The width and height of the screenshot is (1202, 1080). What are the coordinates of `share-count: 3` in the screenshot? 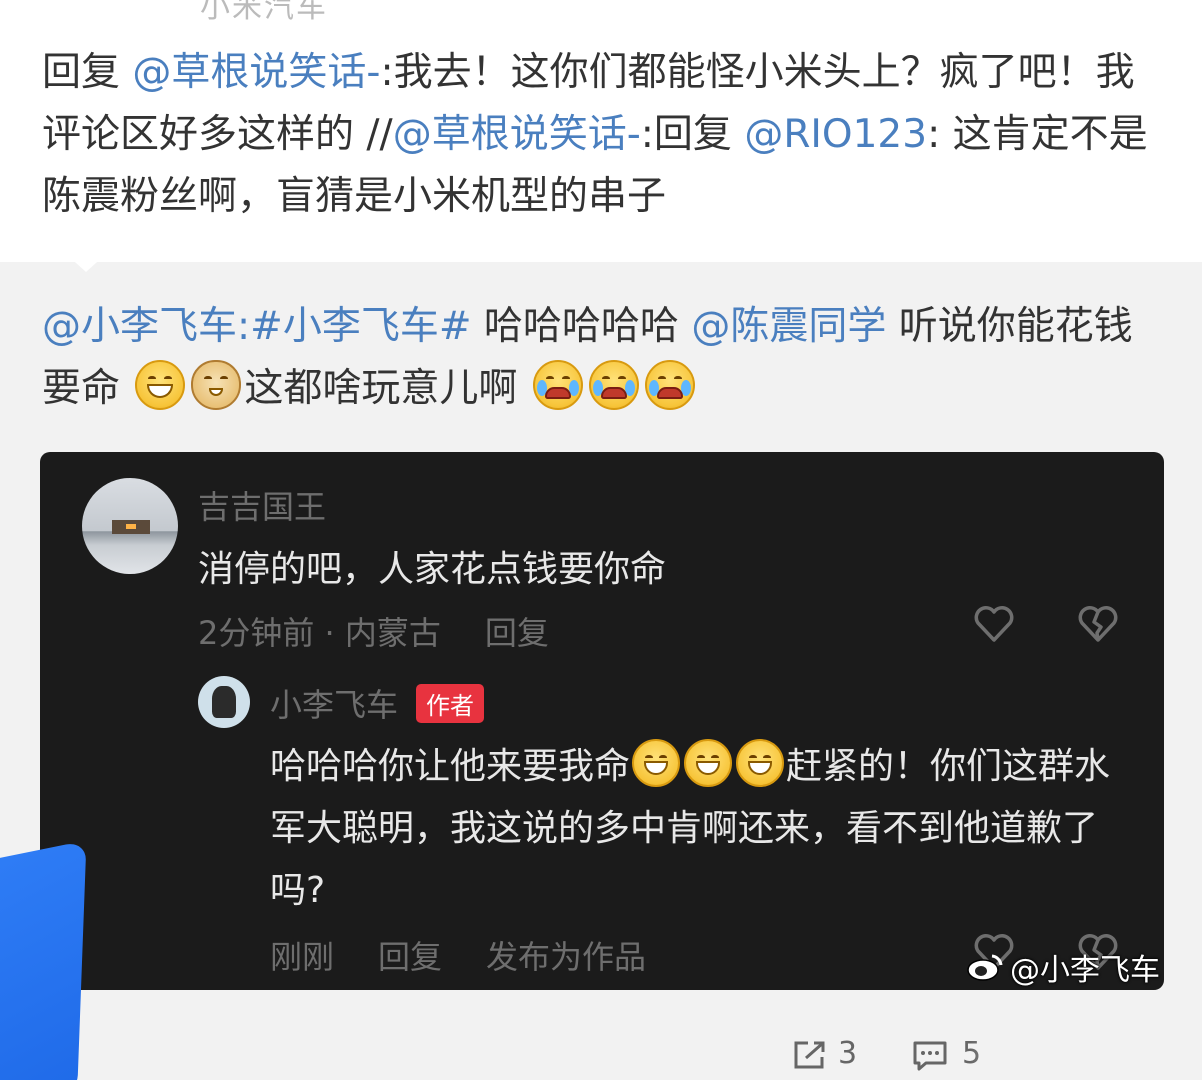 It's located at (848, 1053).